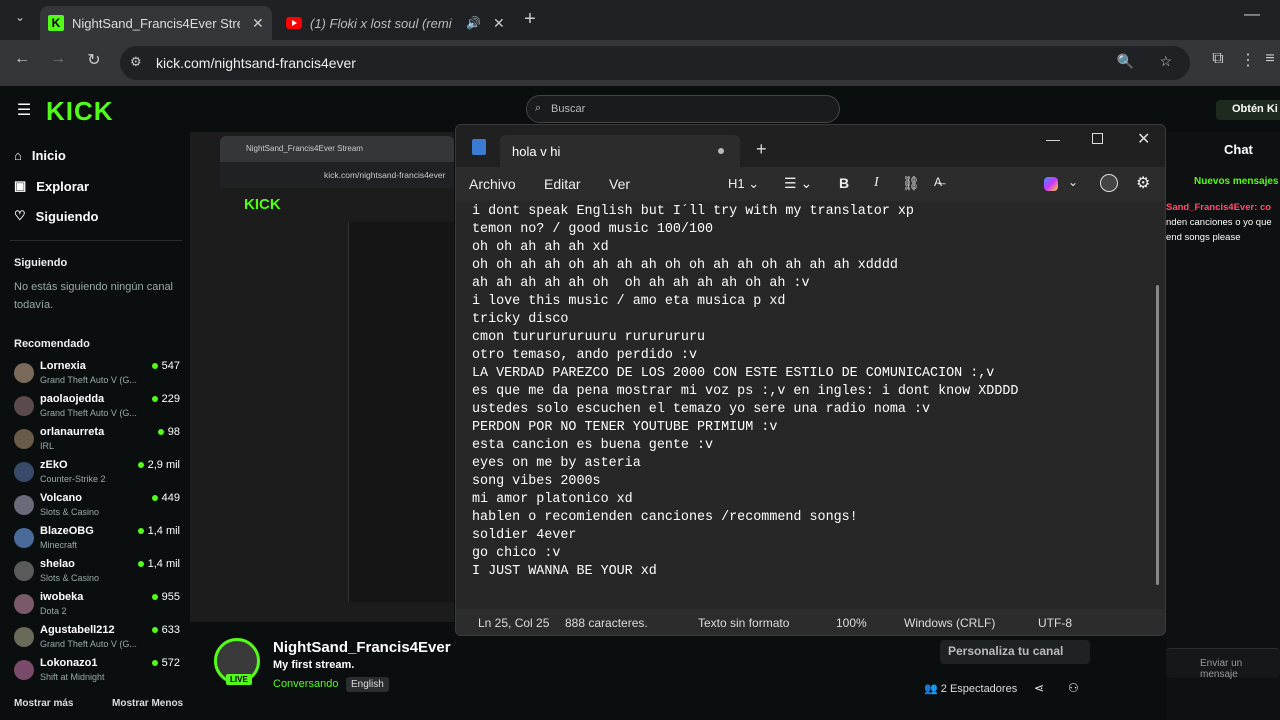 Image resolution: width=1280 pixels, height=720 pixels. I want to click on speaker-icon: 🔊, so click(473, 23).